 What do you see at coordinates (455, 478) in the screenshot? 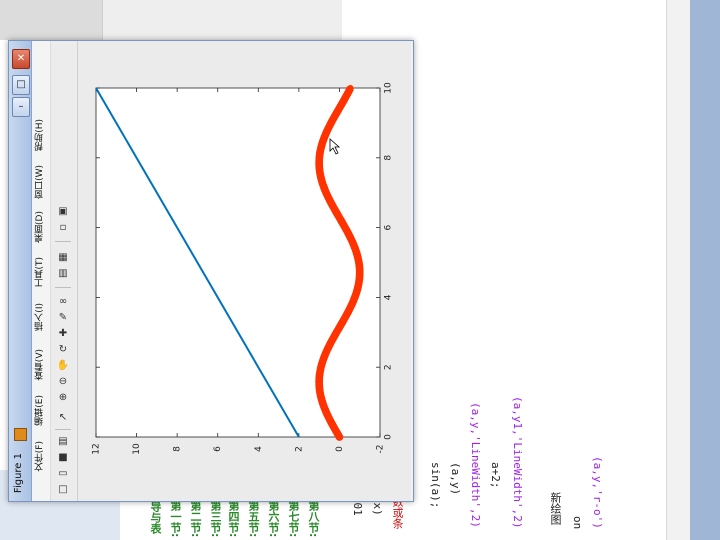
I see `code-line: (a,y)` at bounding box center [455, 478].